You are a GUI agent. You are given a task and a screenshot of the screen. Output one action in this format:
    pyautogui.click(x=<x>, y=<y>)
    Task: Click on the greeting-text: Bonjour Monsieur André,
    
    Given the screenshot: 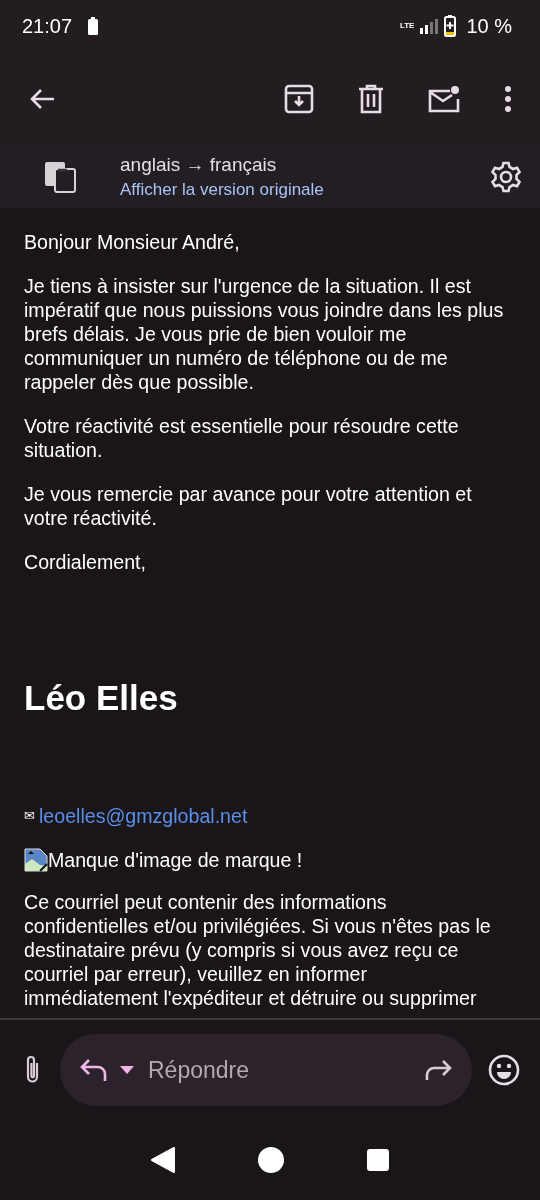 What is the action you would take?
    pyautogui.click(x=132, y=242)
    